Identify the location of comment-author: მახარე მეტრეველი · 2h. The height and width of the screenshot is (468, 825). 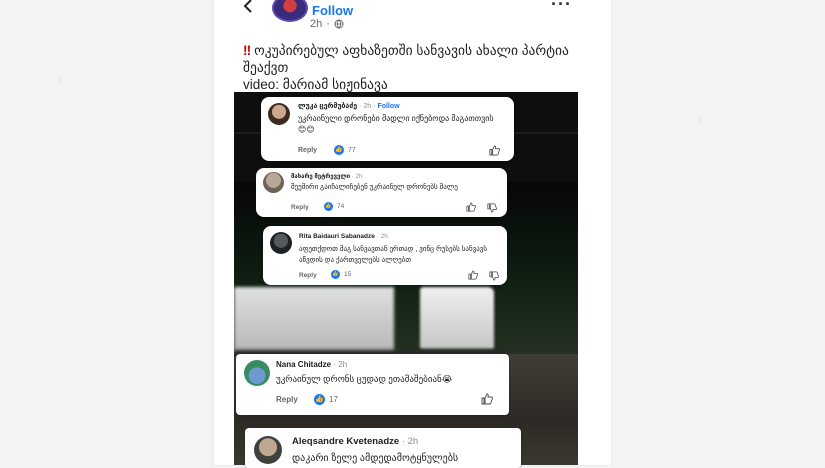
(326, 176).